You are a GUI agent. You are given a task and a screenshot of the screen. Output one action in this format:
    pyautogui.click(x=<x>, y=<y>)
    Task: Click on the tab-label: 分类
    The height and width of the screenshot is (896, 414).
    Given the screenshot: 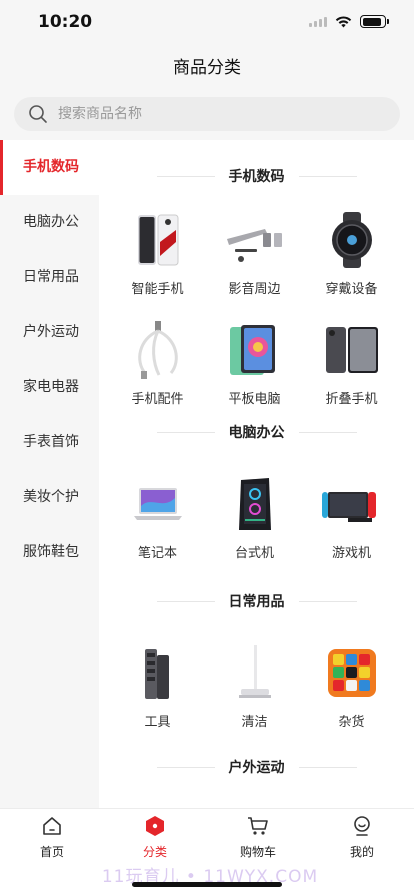 What is the action you would take?
    pyautogui.click(x=154, y=852)
    